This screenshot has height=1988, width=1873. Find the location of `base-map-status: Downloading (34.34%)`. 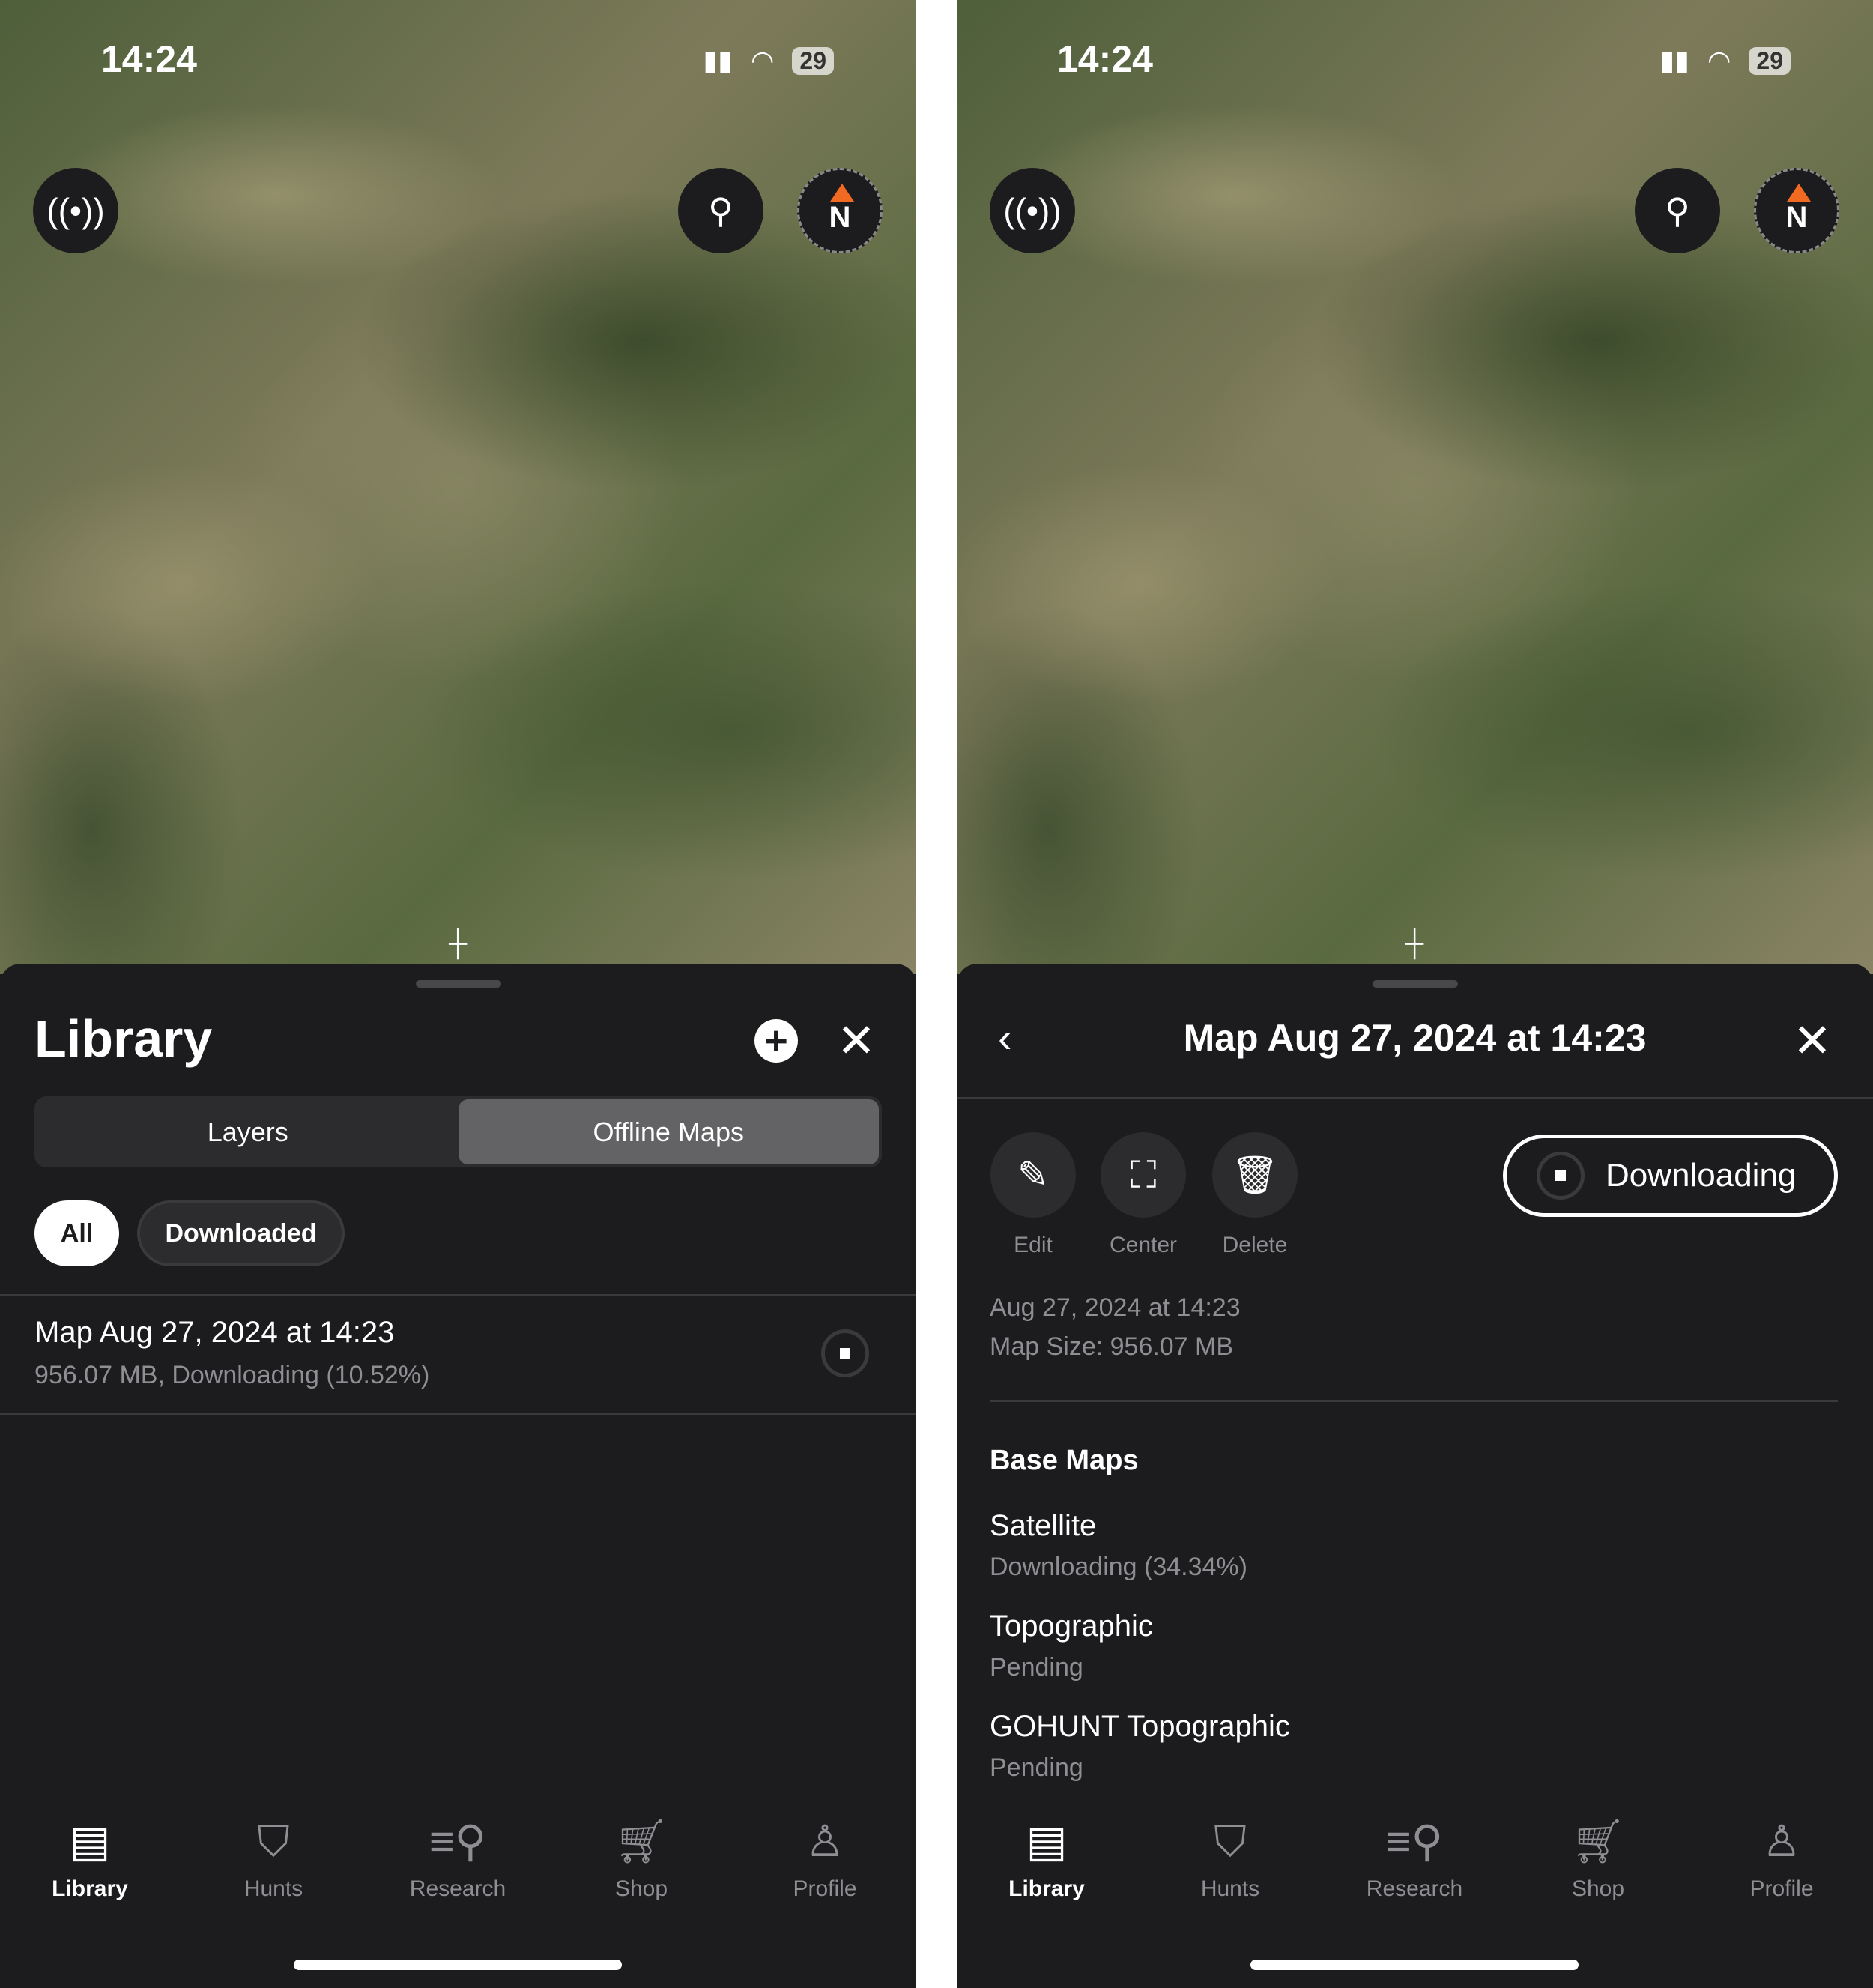

base-map-status: Downloading (34.34%) is located at coordinates (1118, 1567).